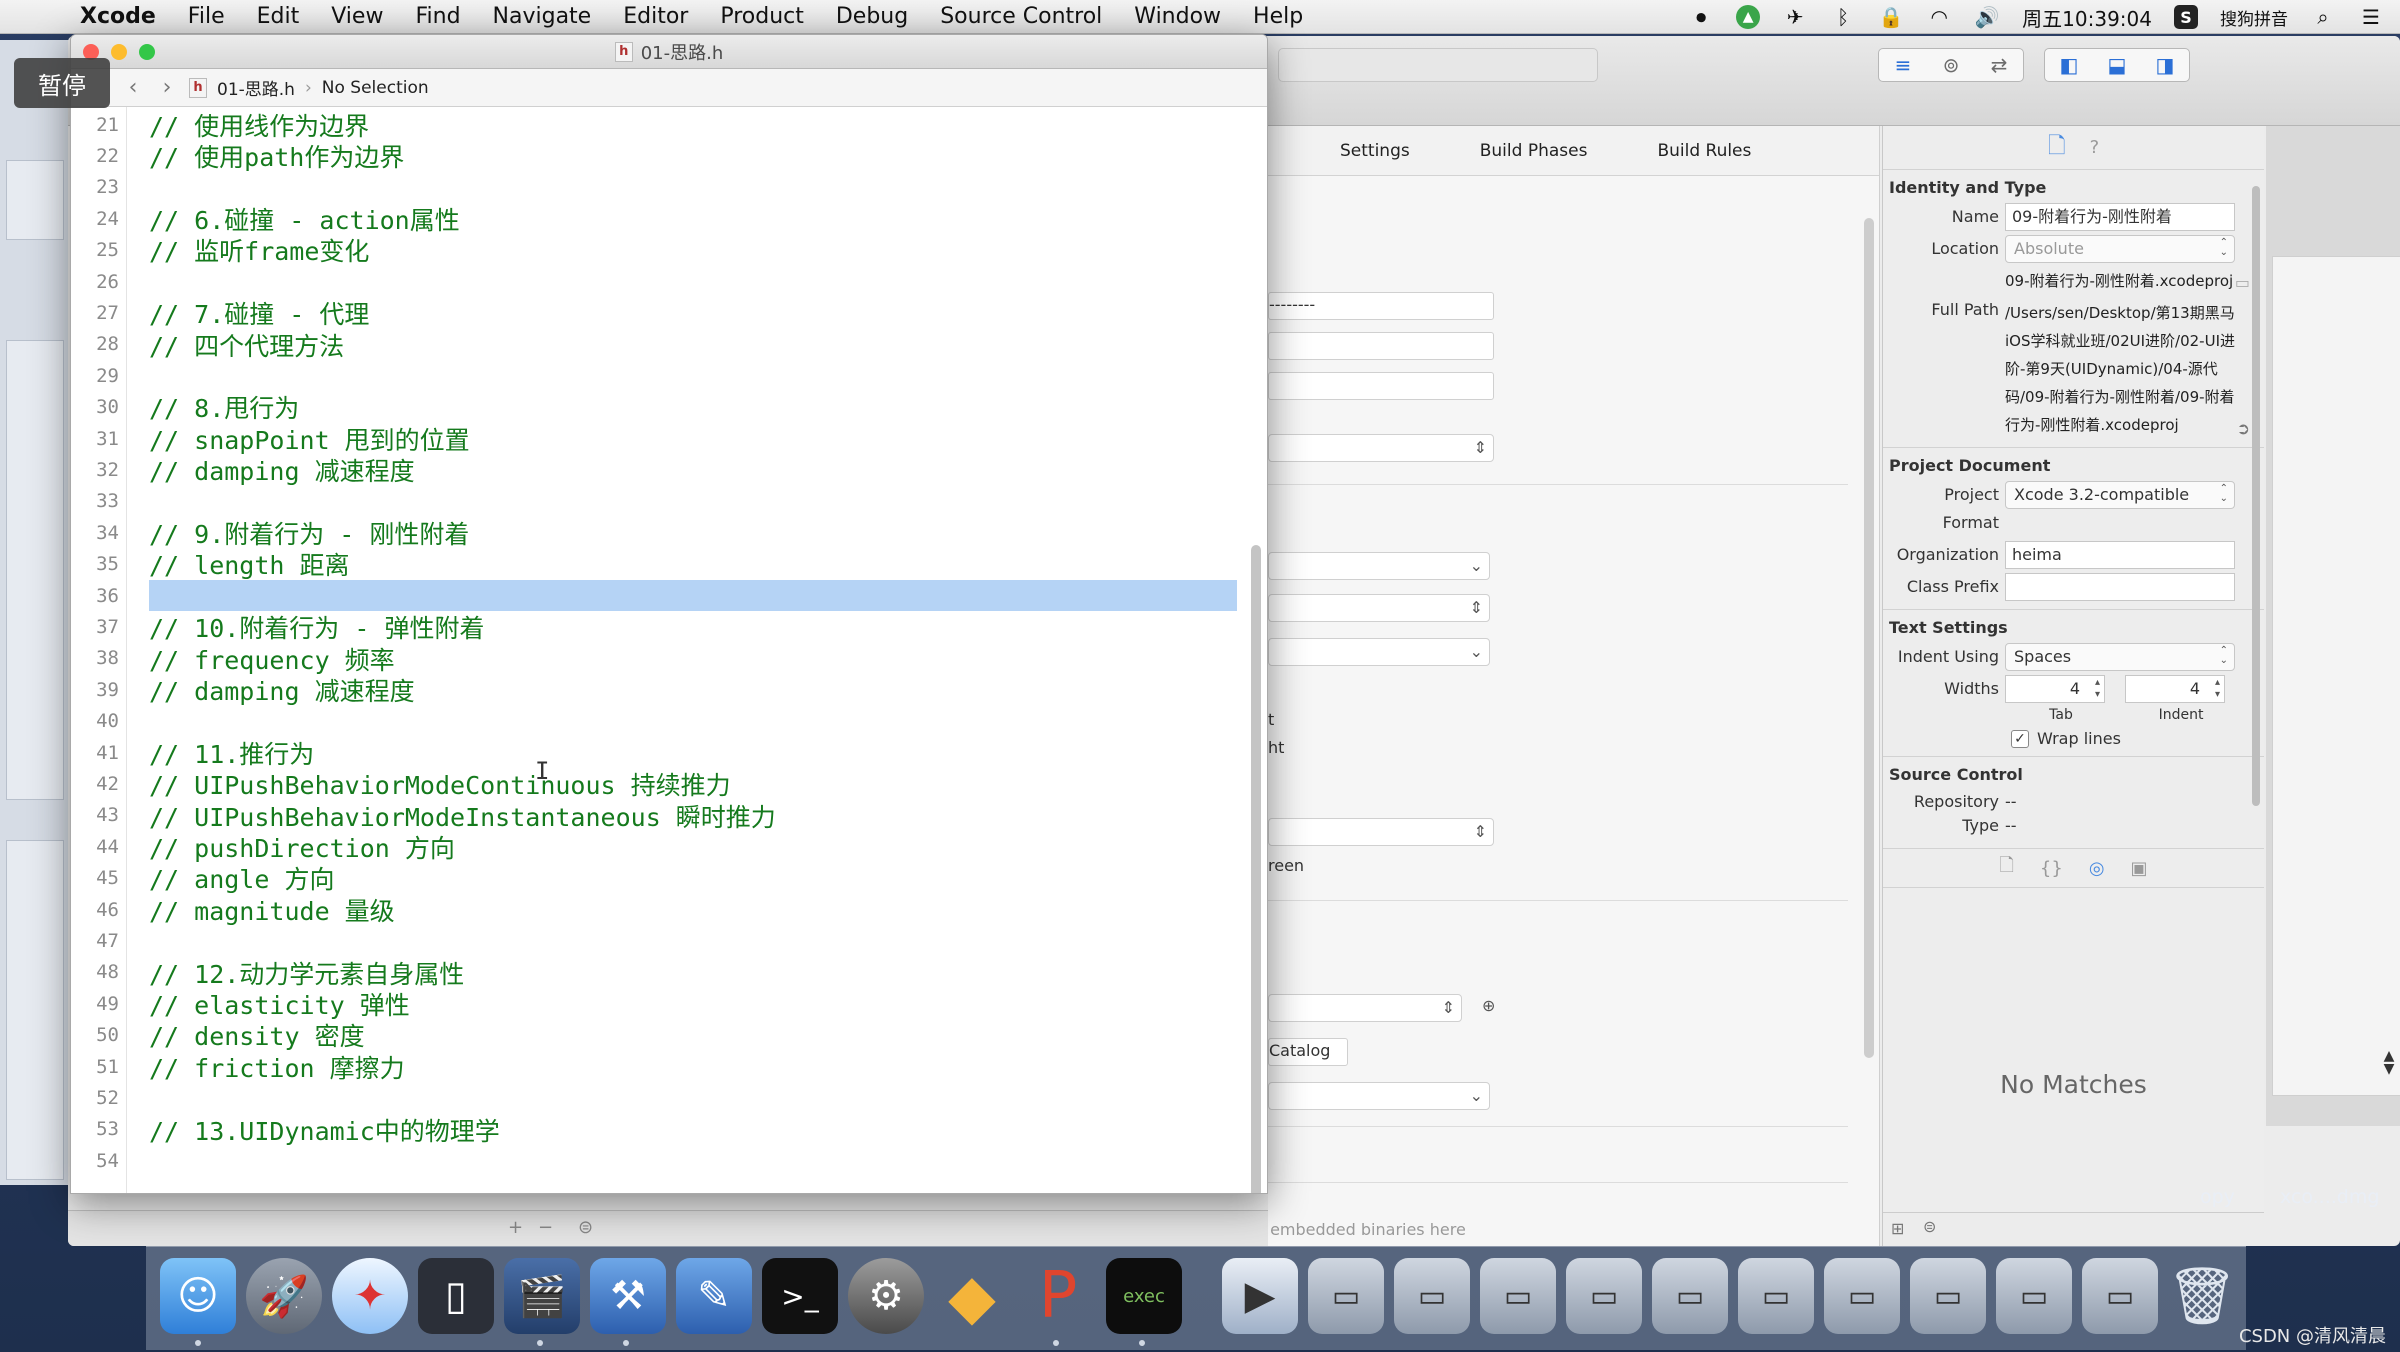 The height and width of the screenshot is (1352, 2400). I want to click on project-scrollbar, so click(1869, 638).